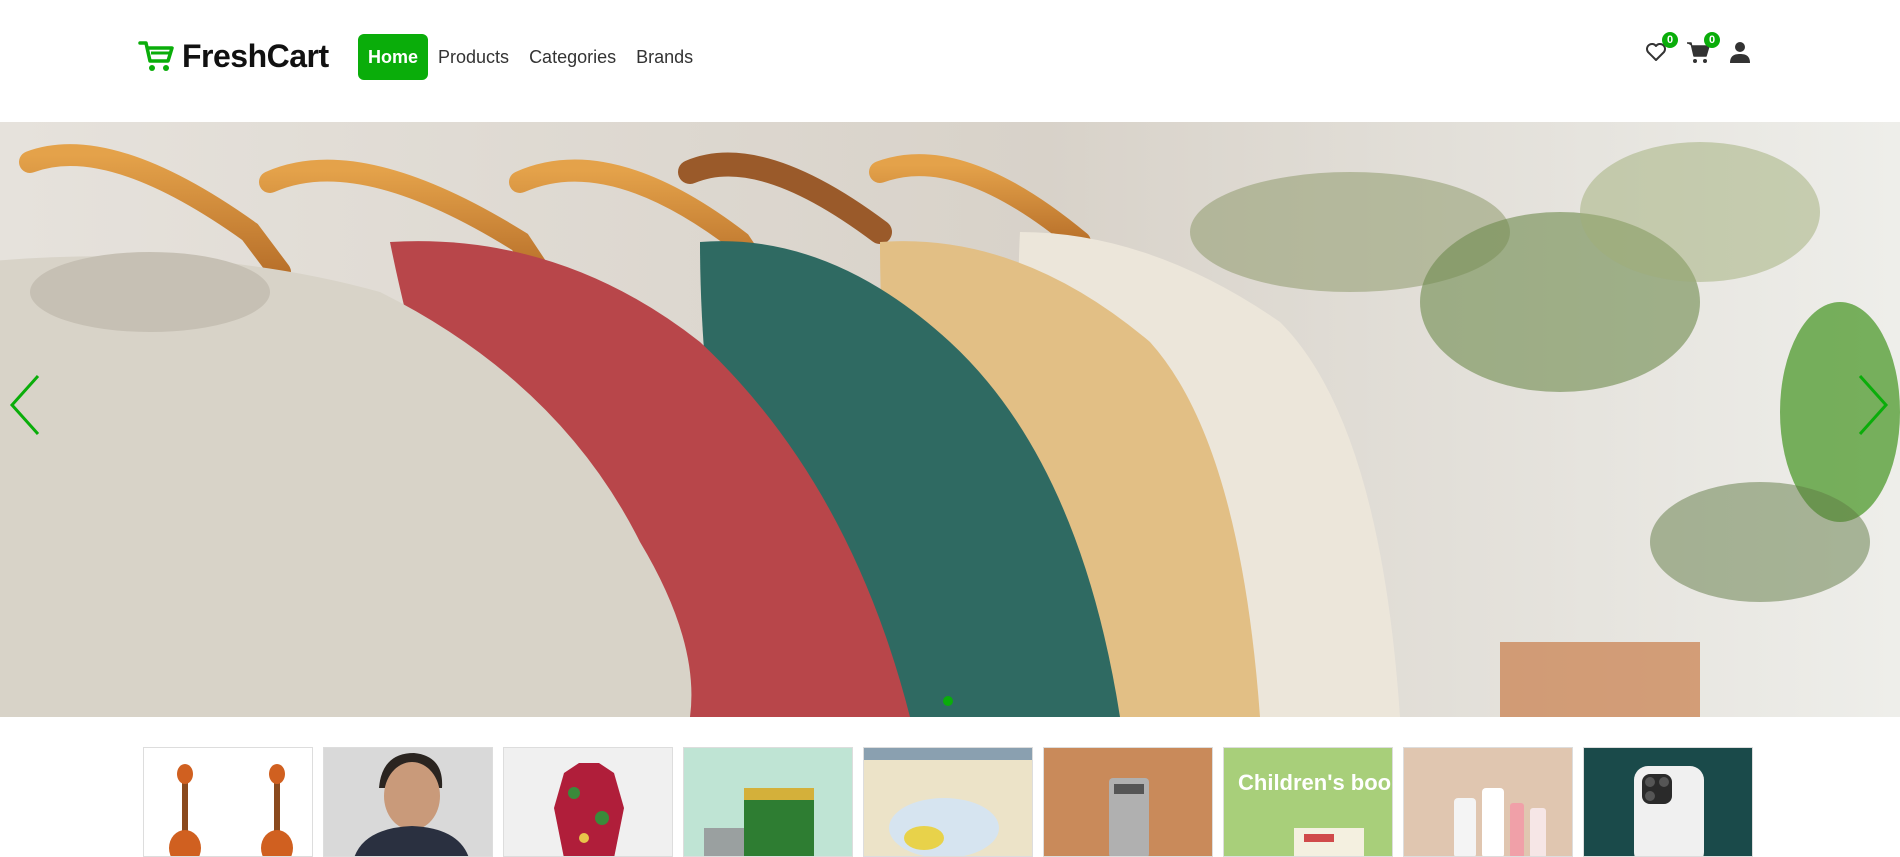 Image resolution: width=1900 pixels, height=857 pixels. Describe the element at coordinates (473, 57) in the screenshot. I see `nav-link-products: Products` at that location.